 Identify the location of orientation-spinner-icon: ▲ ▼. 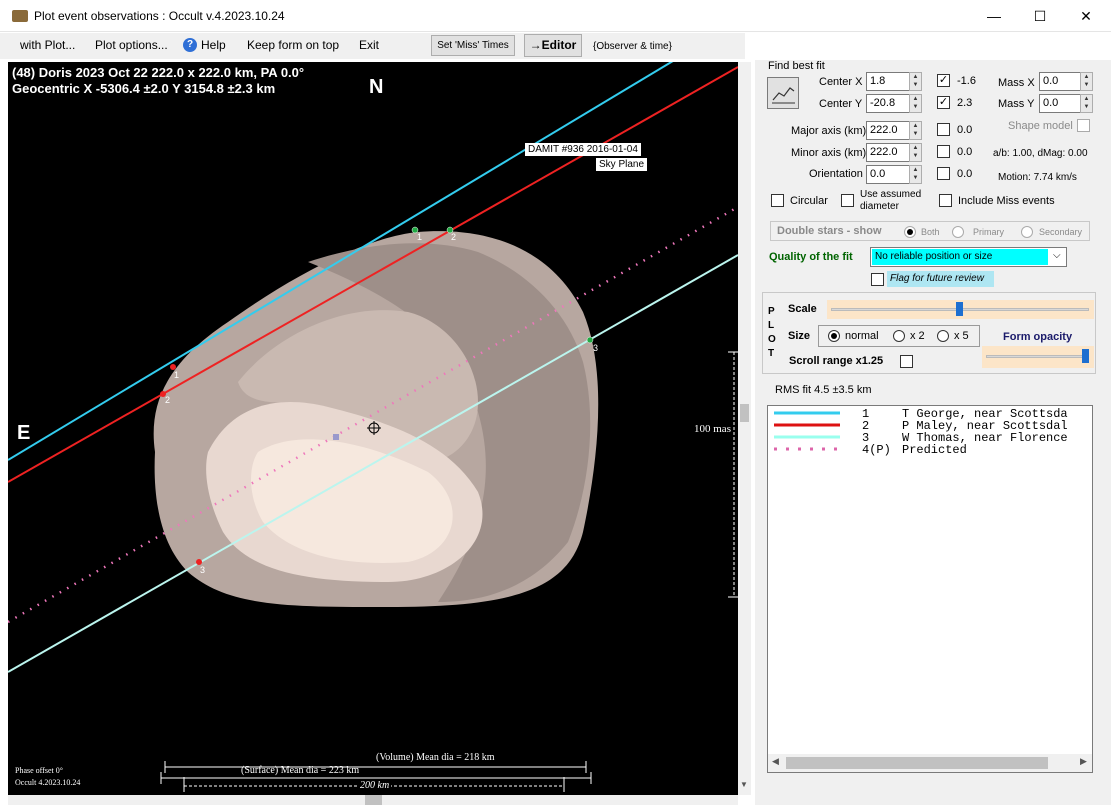
(915, 174).